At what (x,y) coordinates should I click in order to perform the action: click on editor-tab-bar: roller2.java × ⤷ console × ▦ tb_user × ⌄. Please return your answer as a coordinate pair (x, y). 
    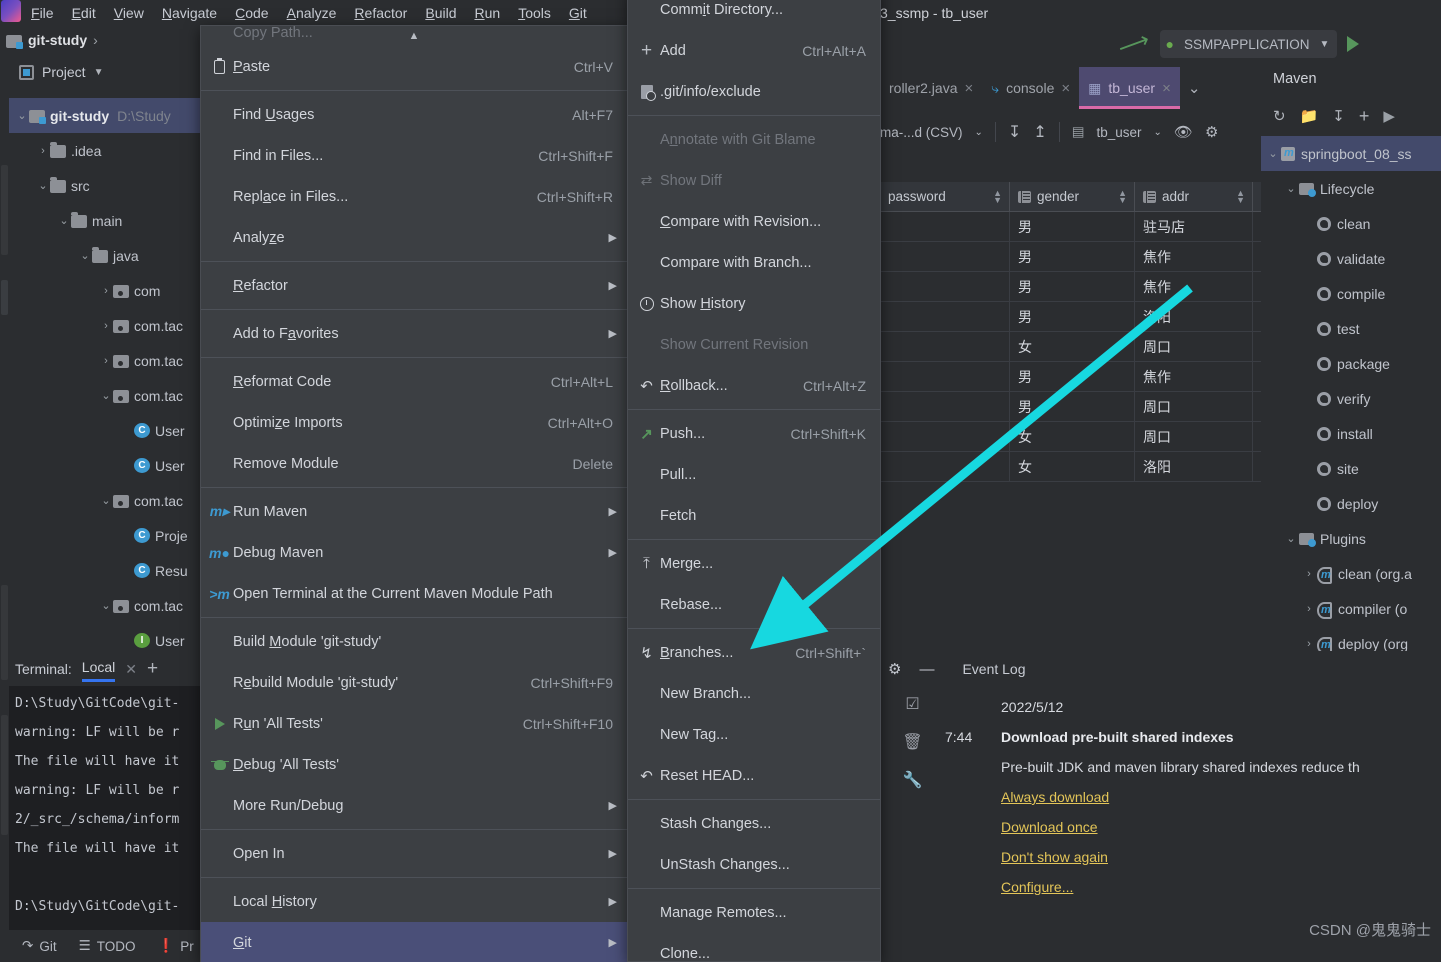
    Looking at the image, I should click on (1070, 88).